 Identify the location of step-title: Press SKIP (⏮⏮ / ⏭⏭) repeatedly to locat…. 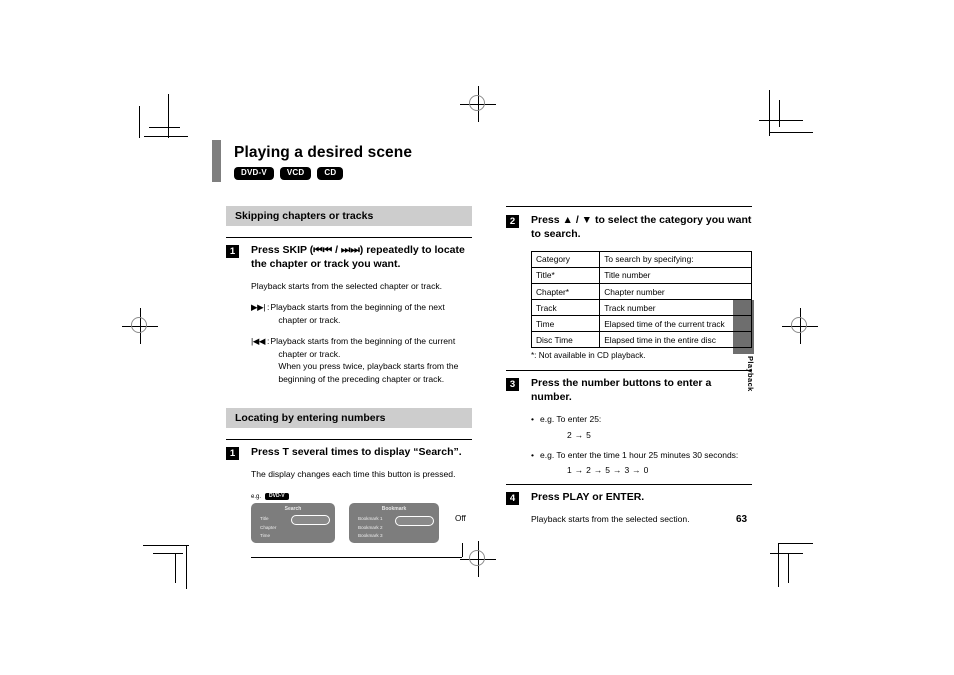
(358, 257).